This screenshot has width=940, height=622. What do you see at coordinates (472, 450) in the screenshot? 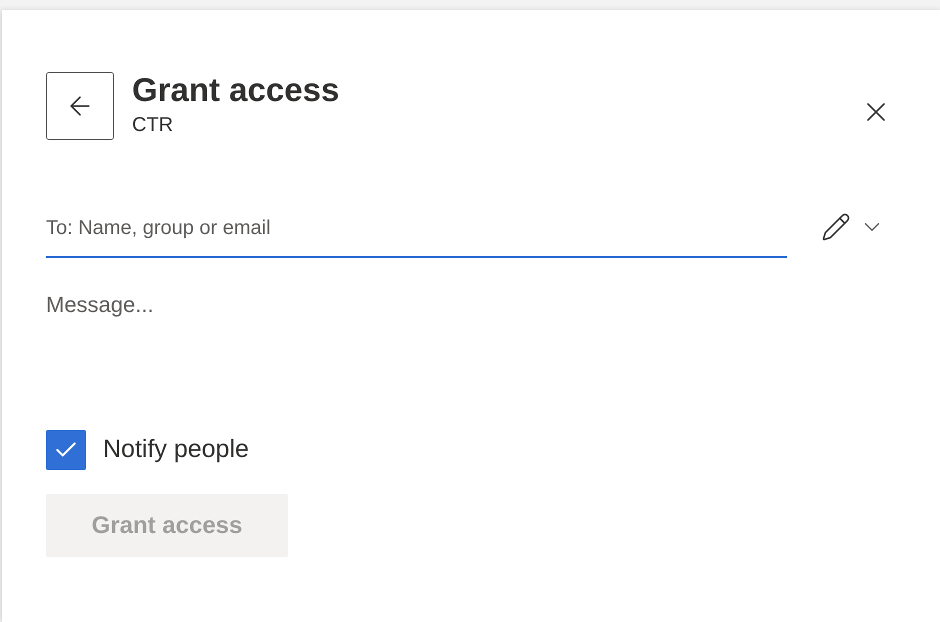
I see `notify-checkbox: Notify people` at bounding box center [472, 450].